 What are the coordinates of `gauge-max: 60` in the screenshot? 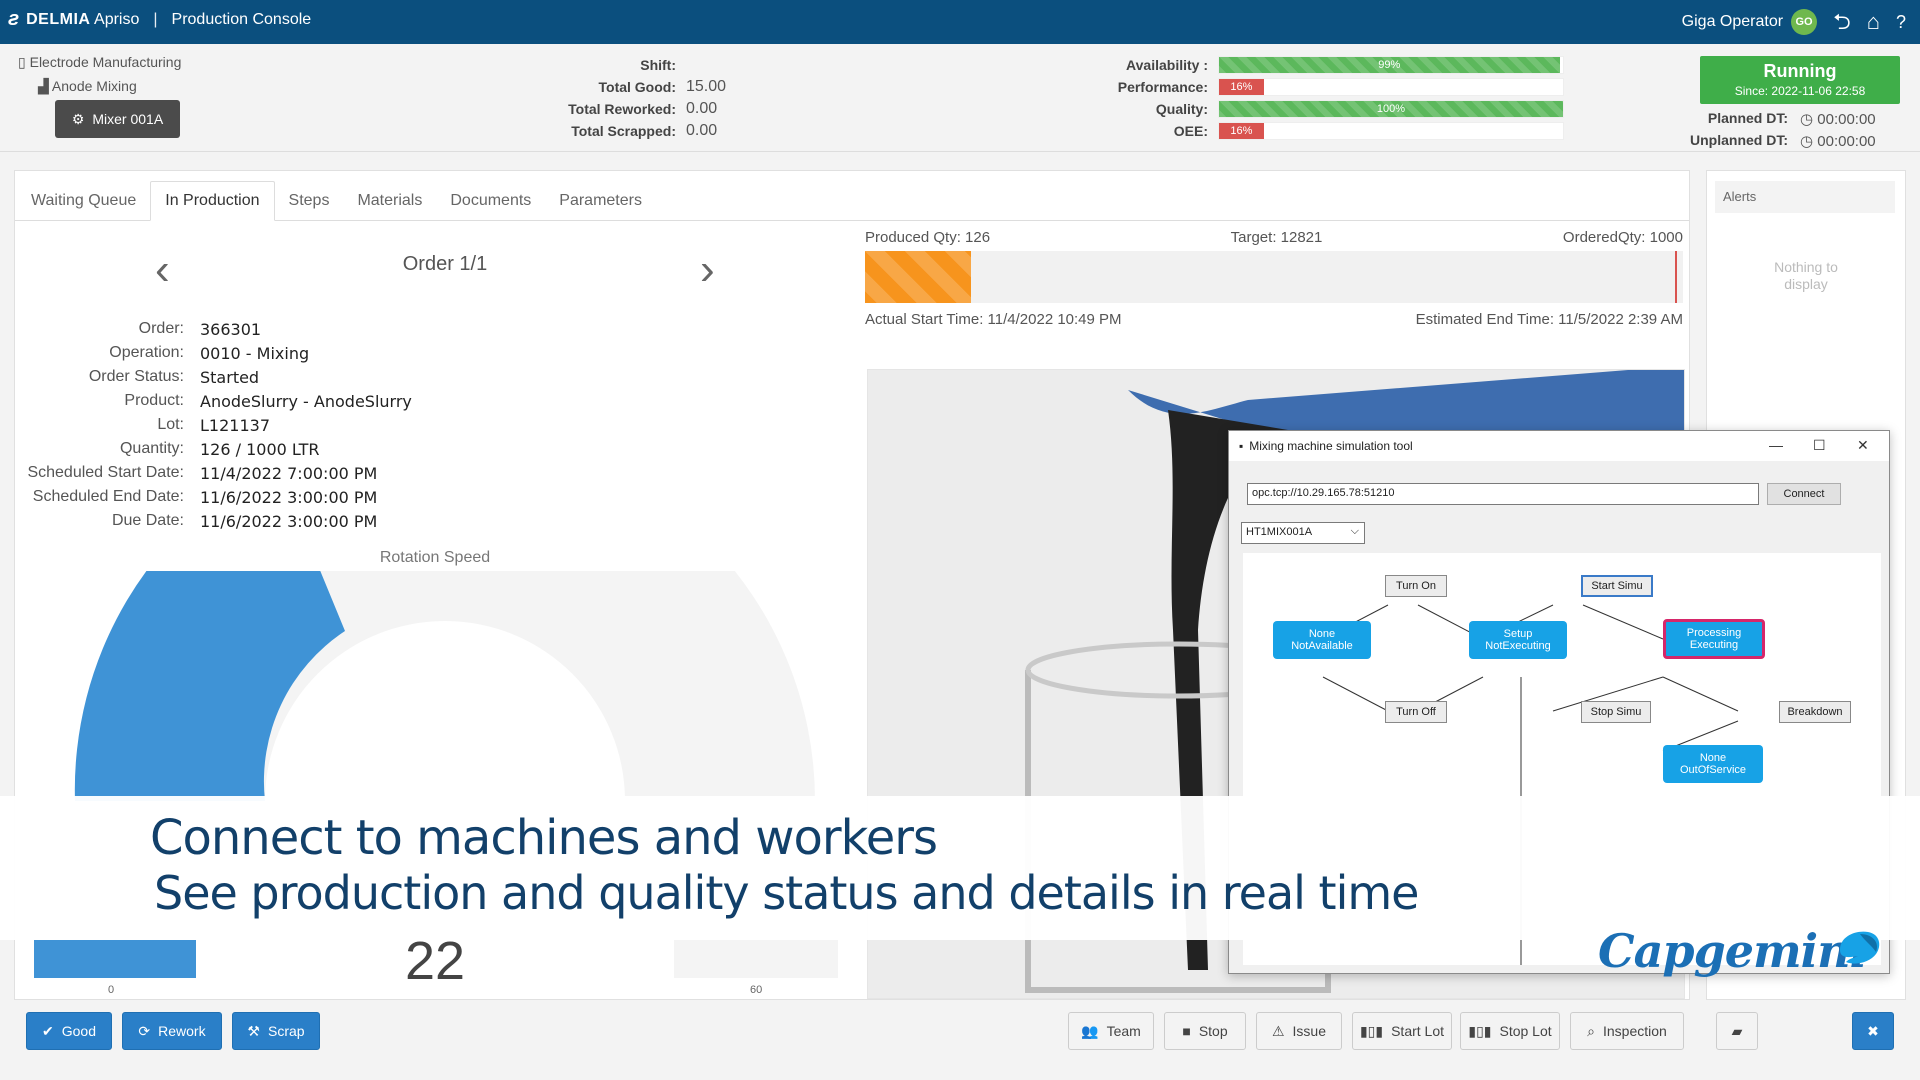 It's located at (756, 990).